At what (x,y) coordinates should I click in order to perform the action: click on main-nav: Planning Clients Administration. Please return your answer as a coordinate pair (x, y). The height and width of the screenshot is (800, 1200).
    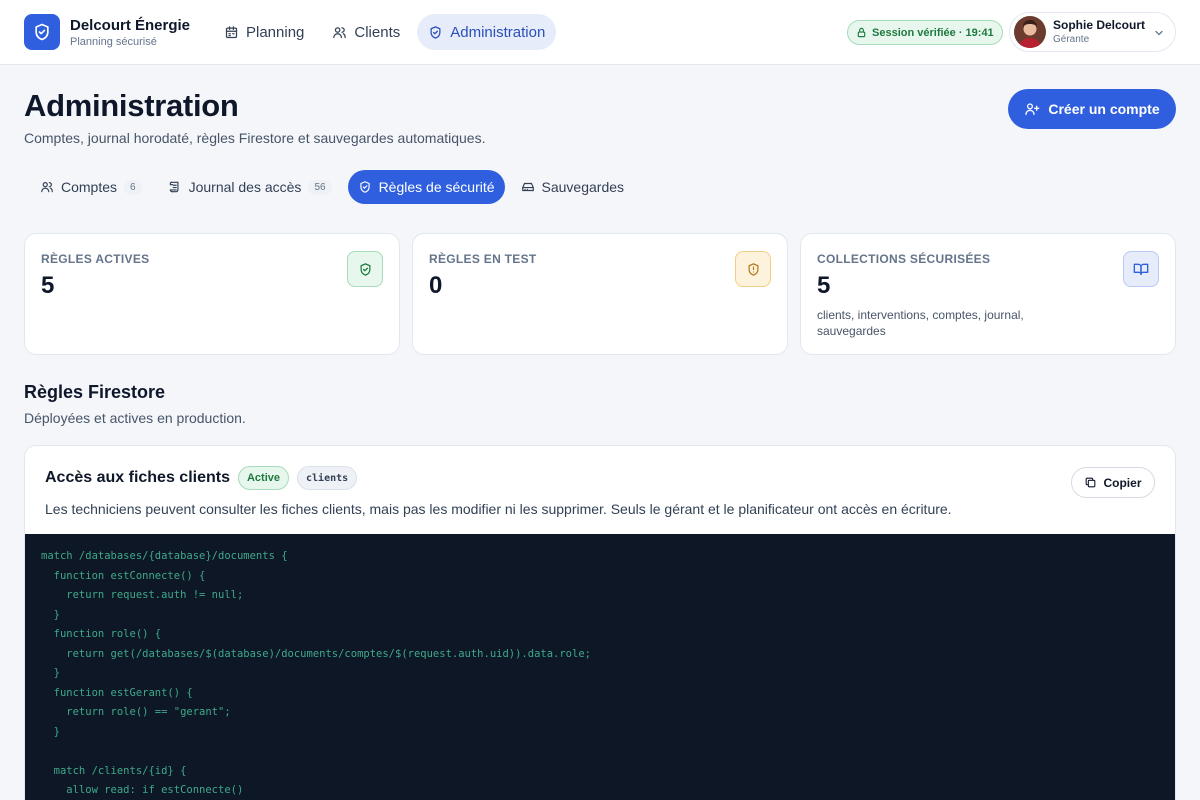
    Looking at the image, I should click on (385, 32).